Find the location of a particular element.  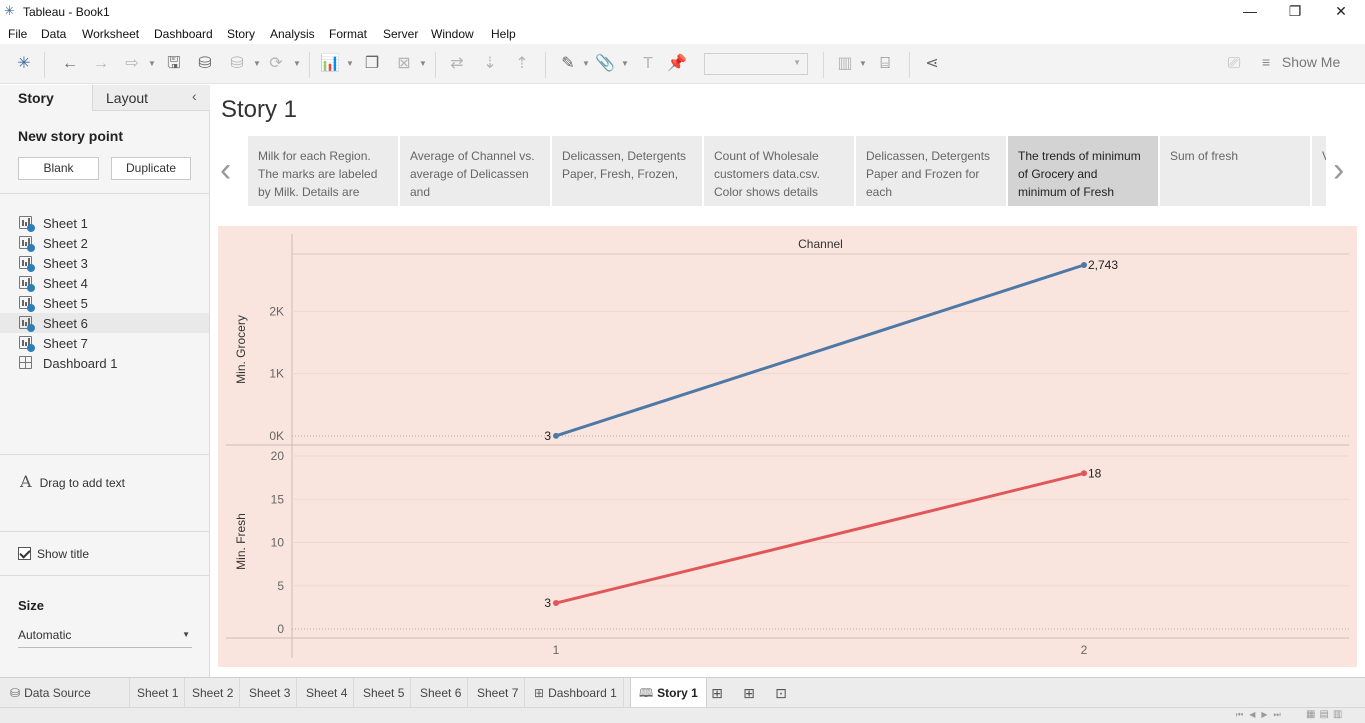

close-icon: ✕ is located at coordinates (1341, 12).